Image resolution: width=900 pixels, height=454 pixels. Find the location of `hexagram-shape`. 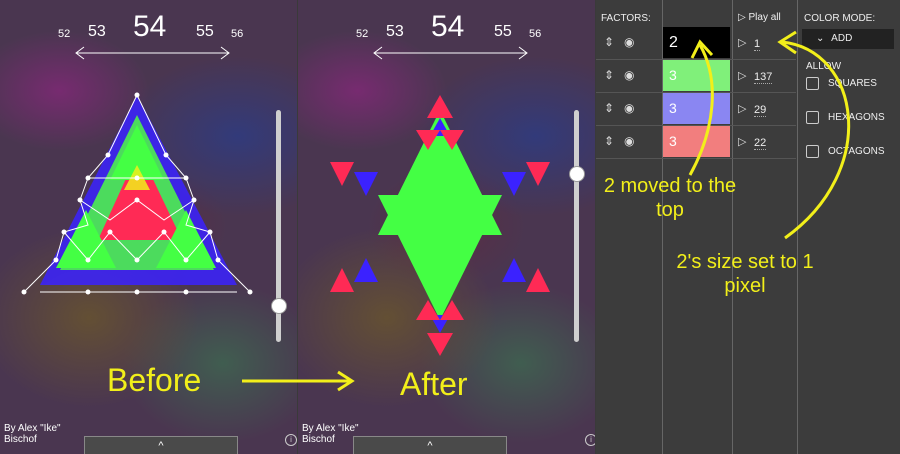

hexagram-shape is located at coordinates (440, 225).